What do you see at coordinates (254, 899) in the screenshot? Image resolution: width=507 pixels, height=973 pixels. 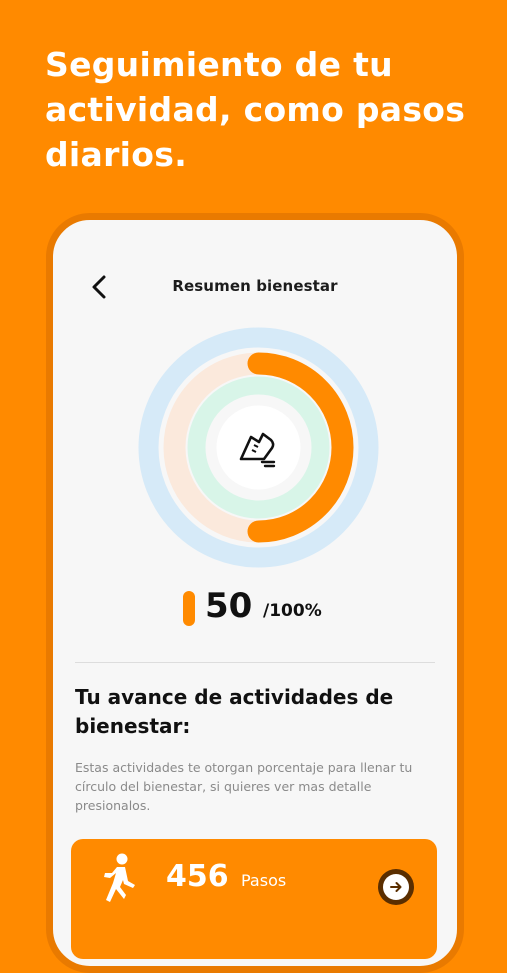 I see `steps-card: 456 Pasos` at bounding box center [254, 899].